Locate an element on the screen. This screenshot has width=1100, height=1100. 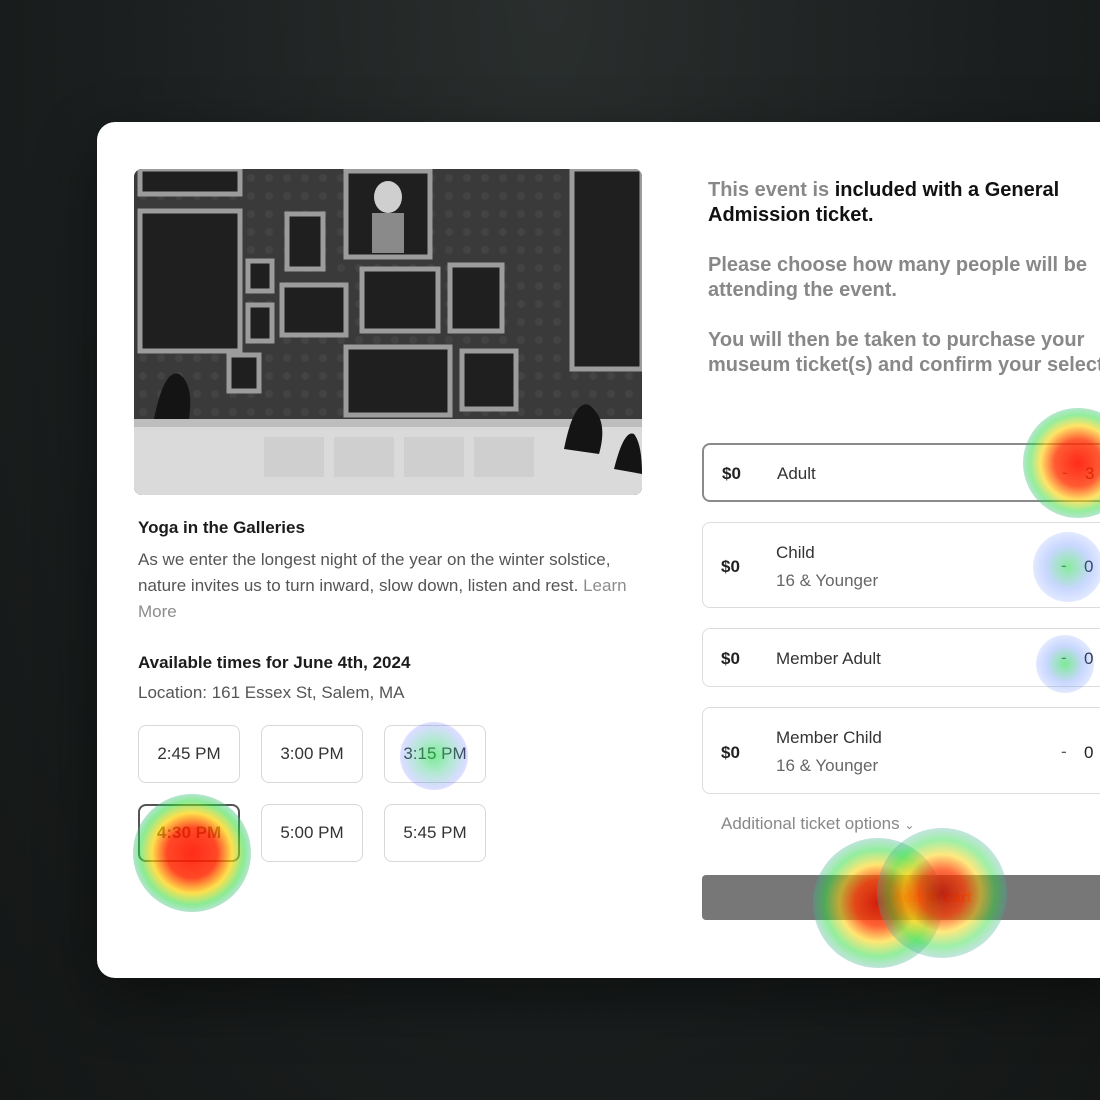
time-slot-button: 5:45 PM is located at coordinates (435, 833).